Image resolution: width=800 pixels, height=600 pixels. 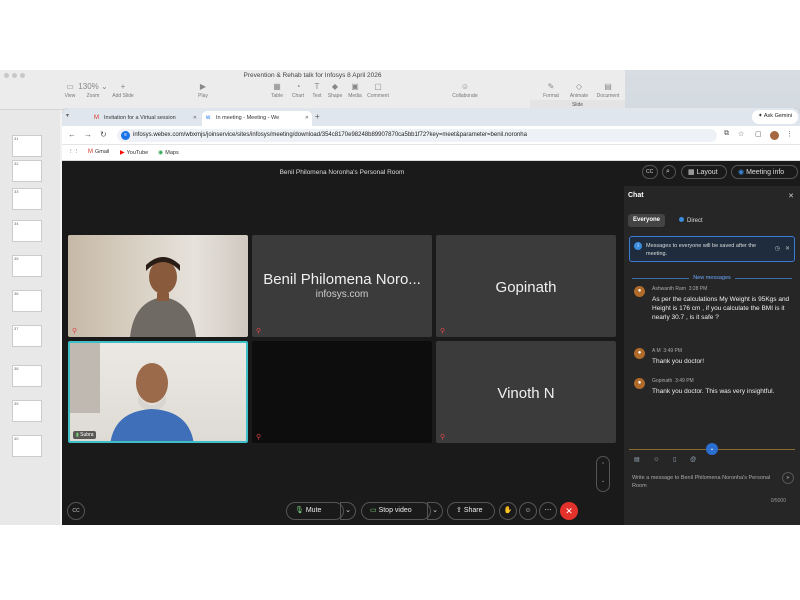 What do you see at coordinates (168, 152) in the screenshot?
I see `bookmark-maps: ◉ Maps` at bounding box center [168, 152].